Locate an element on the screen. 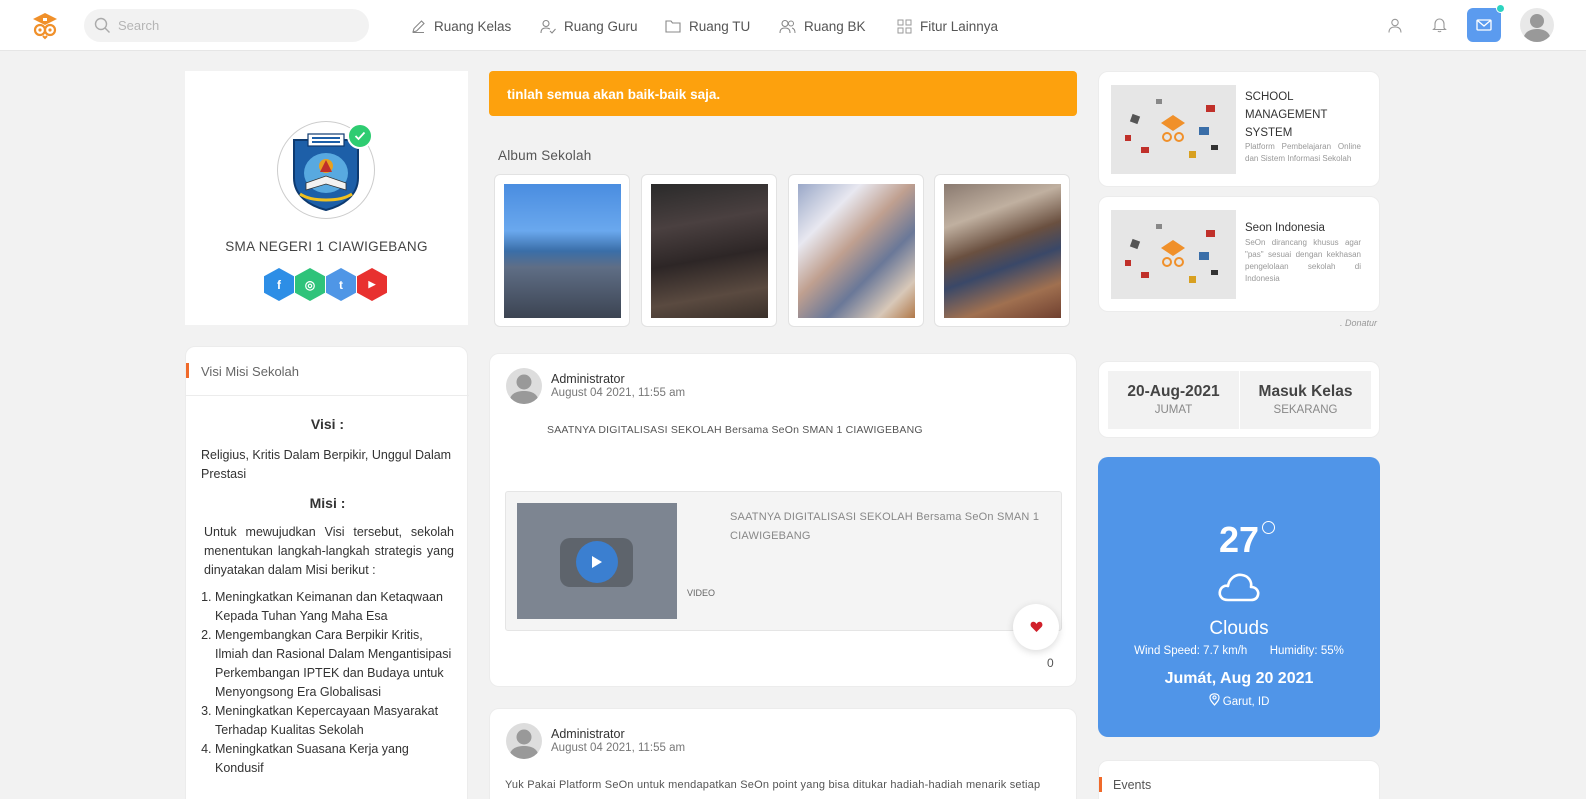 The width and height of the screenshot is (1586, 799). mail-icon is located at coordinates (1484, 25).